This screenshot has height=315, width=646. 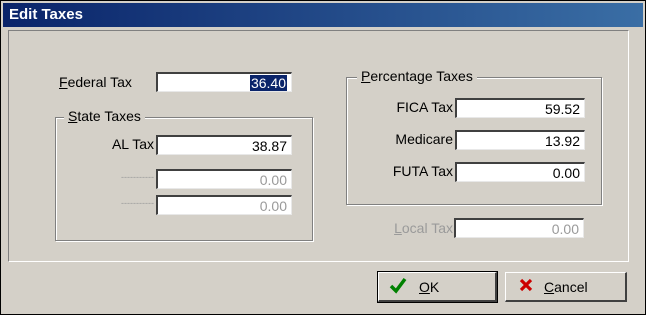 What do you see at coordinates (132, 144) in the screenshot?
I see `state-row-label: AL Tax` at bounding box center [132, 144].